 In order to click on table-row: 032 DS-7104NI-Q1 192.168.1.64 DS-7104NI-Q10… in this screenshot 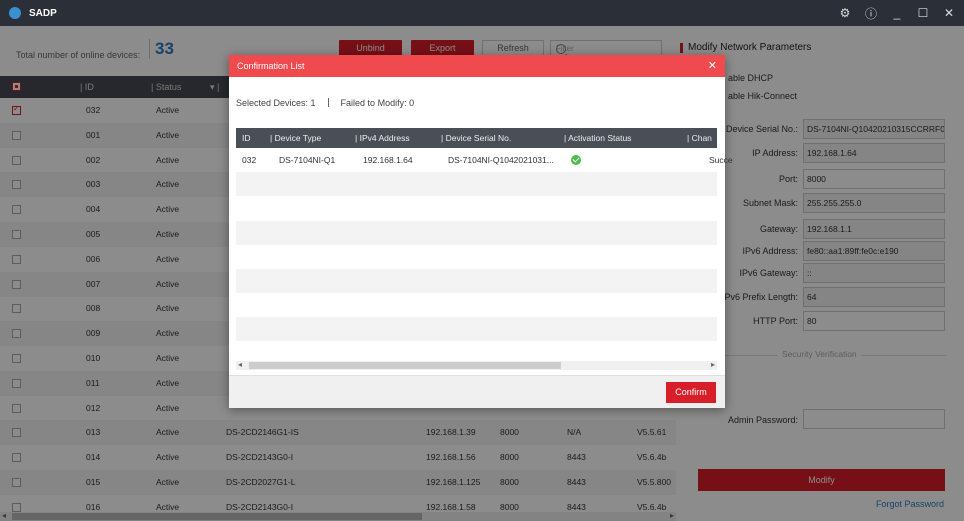, I will do `click(484, 160)`.